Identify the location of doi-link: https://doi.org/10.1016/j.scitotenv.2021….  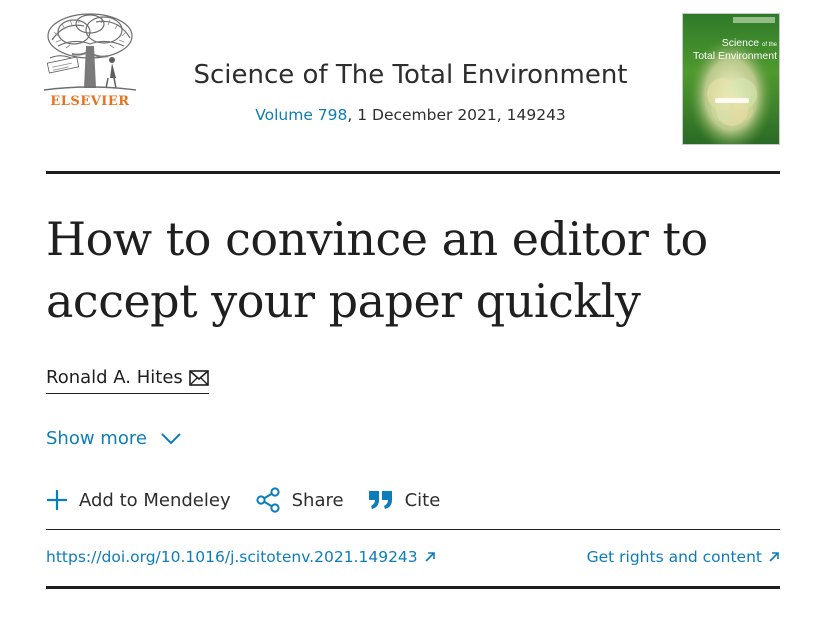
(241, 557).